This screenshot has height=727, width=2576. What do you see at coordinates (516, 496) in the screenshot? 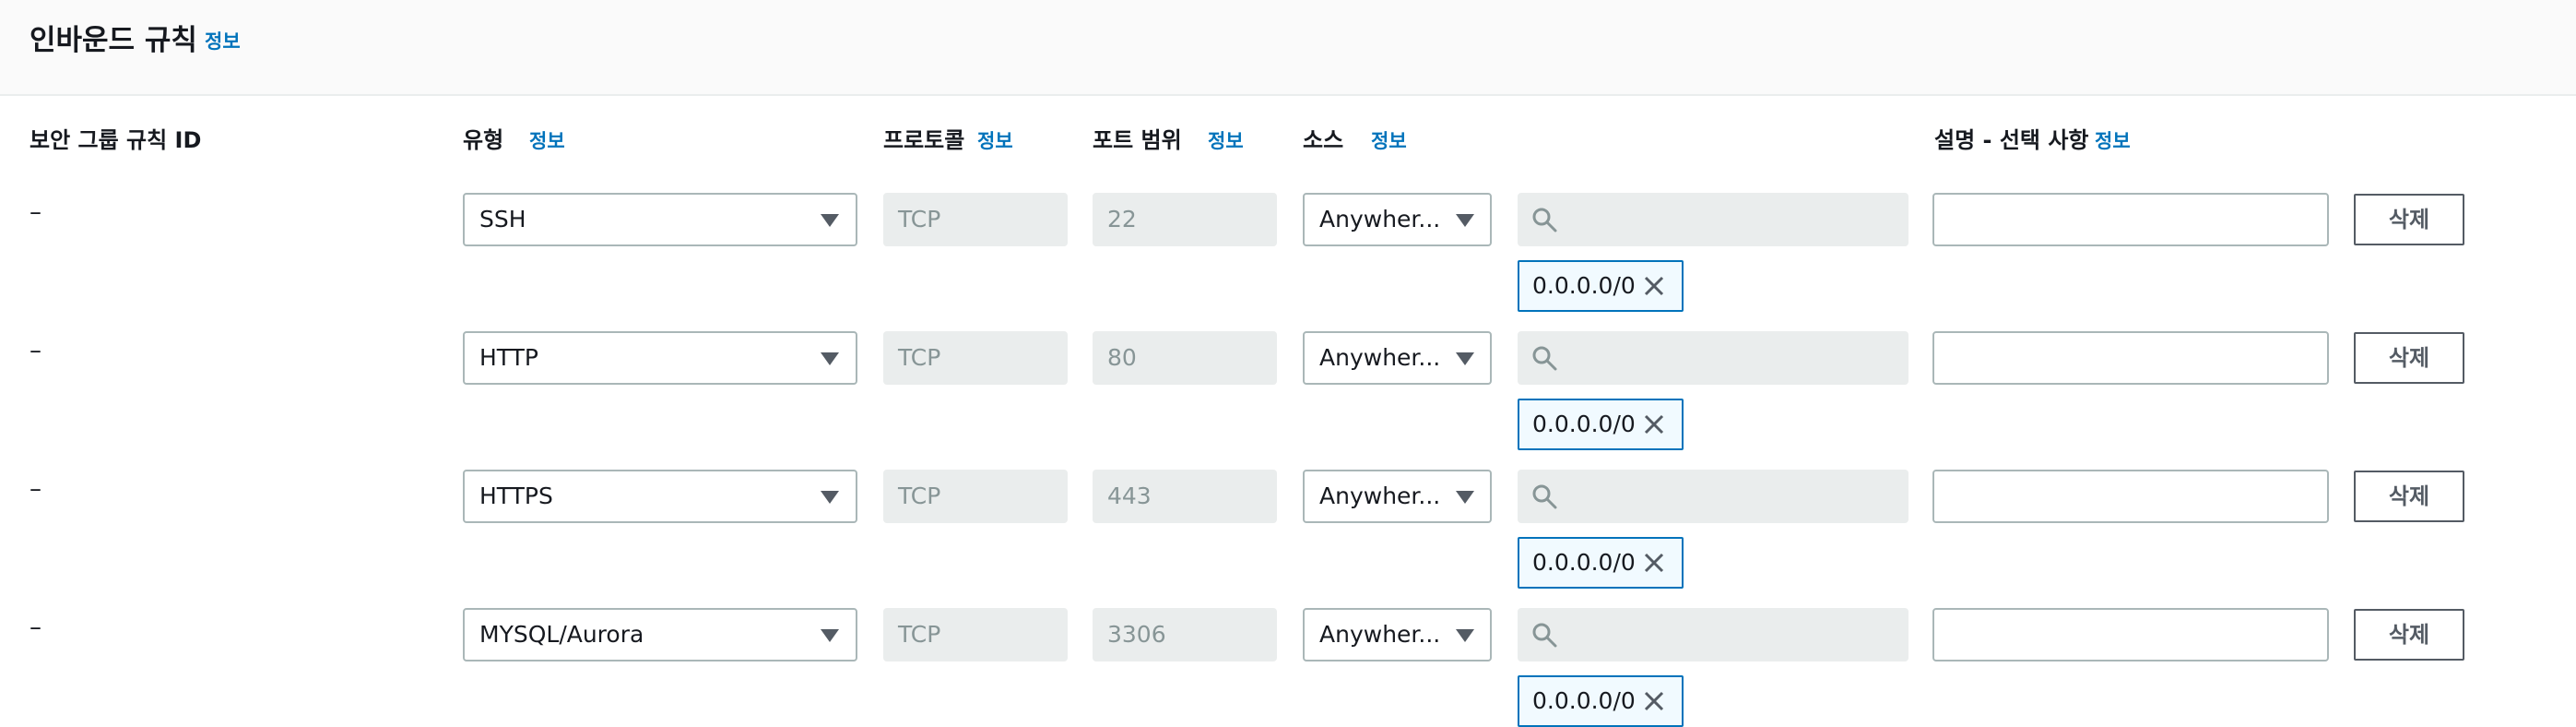
I see `type-select-value: HTTPS` at bounding box center [516, 496].